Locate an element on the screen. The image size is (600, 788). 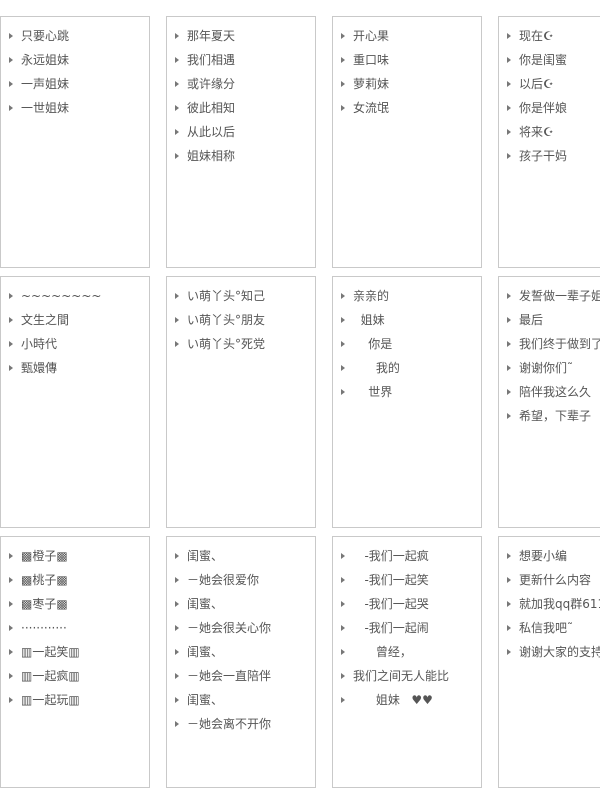
list-item: 那年夏天 is located at coordinates (245, 36).